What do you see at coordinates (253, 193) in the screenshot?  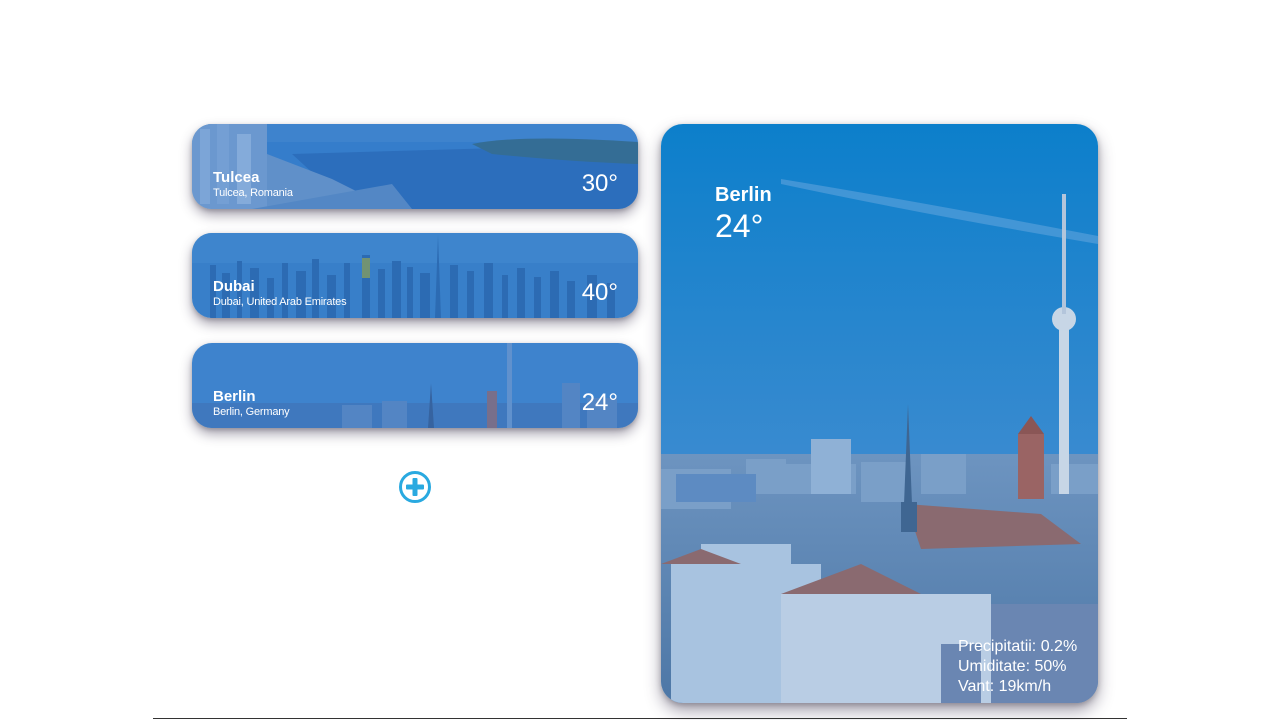 I see `card-region-name: Tulcea, Romania` at bounding box center [253, 193].